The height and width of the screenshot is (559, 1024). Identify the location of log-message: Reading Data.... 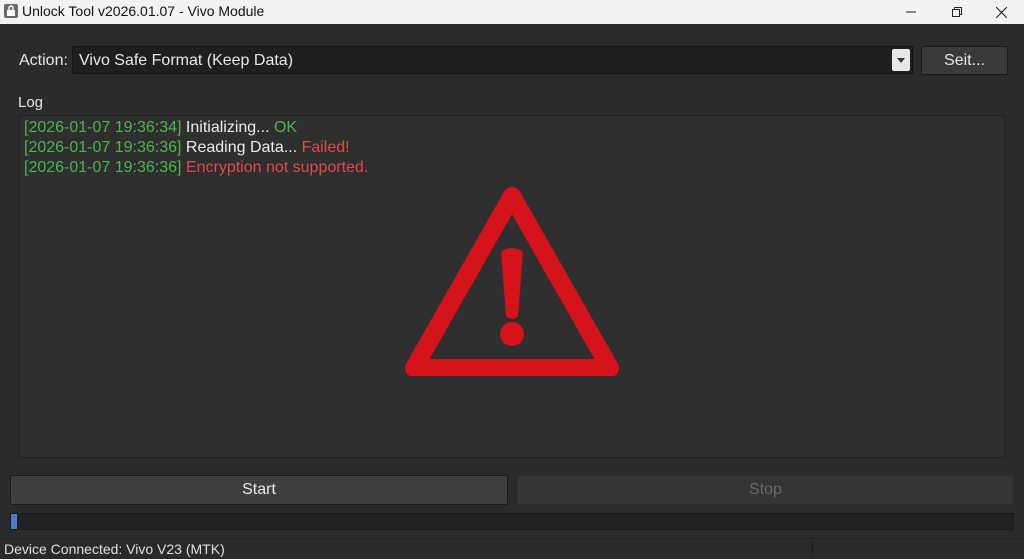
(241, 147).